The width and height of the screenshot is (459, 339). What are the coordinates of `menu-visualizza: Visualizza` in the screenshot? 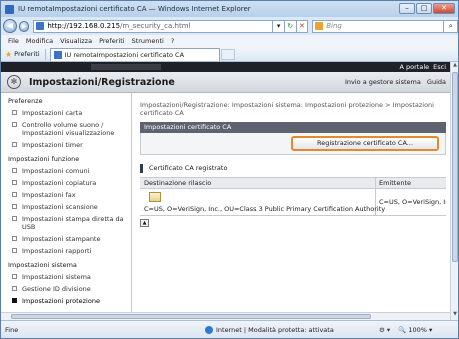 It's located at (76, 41).